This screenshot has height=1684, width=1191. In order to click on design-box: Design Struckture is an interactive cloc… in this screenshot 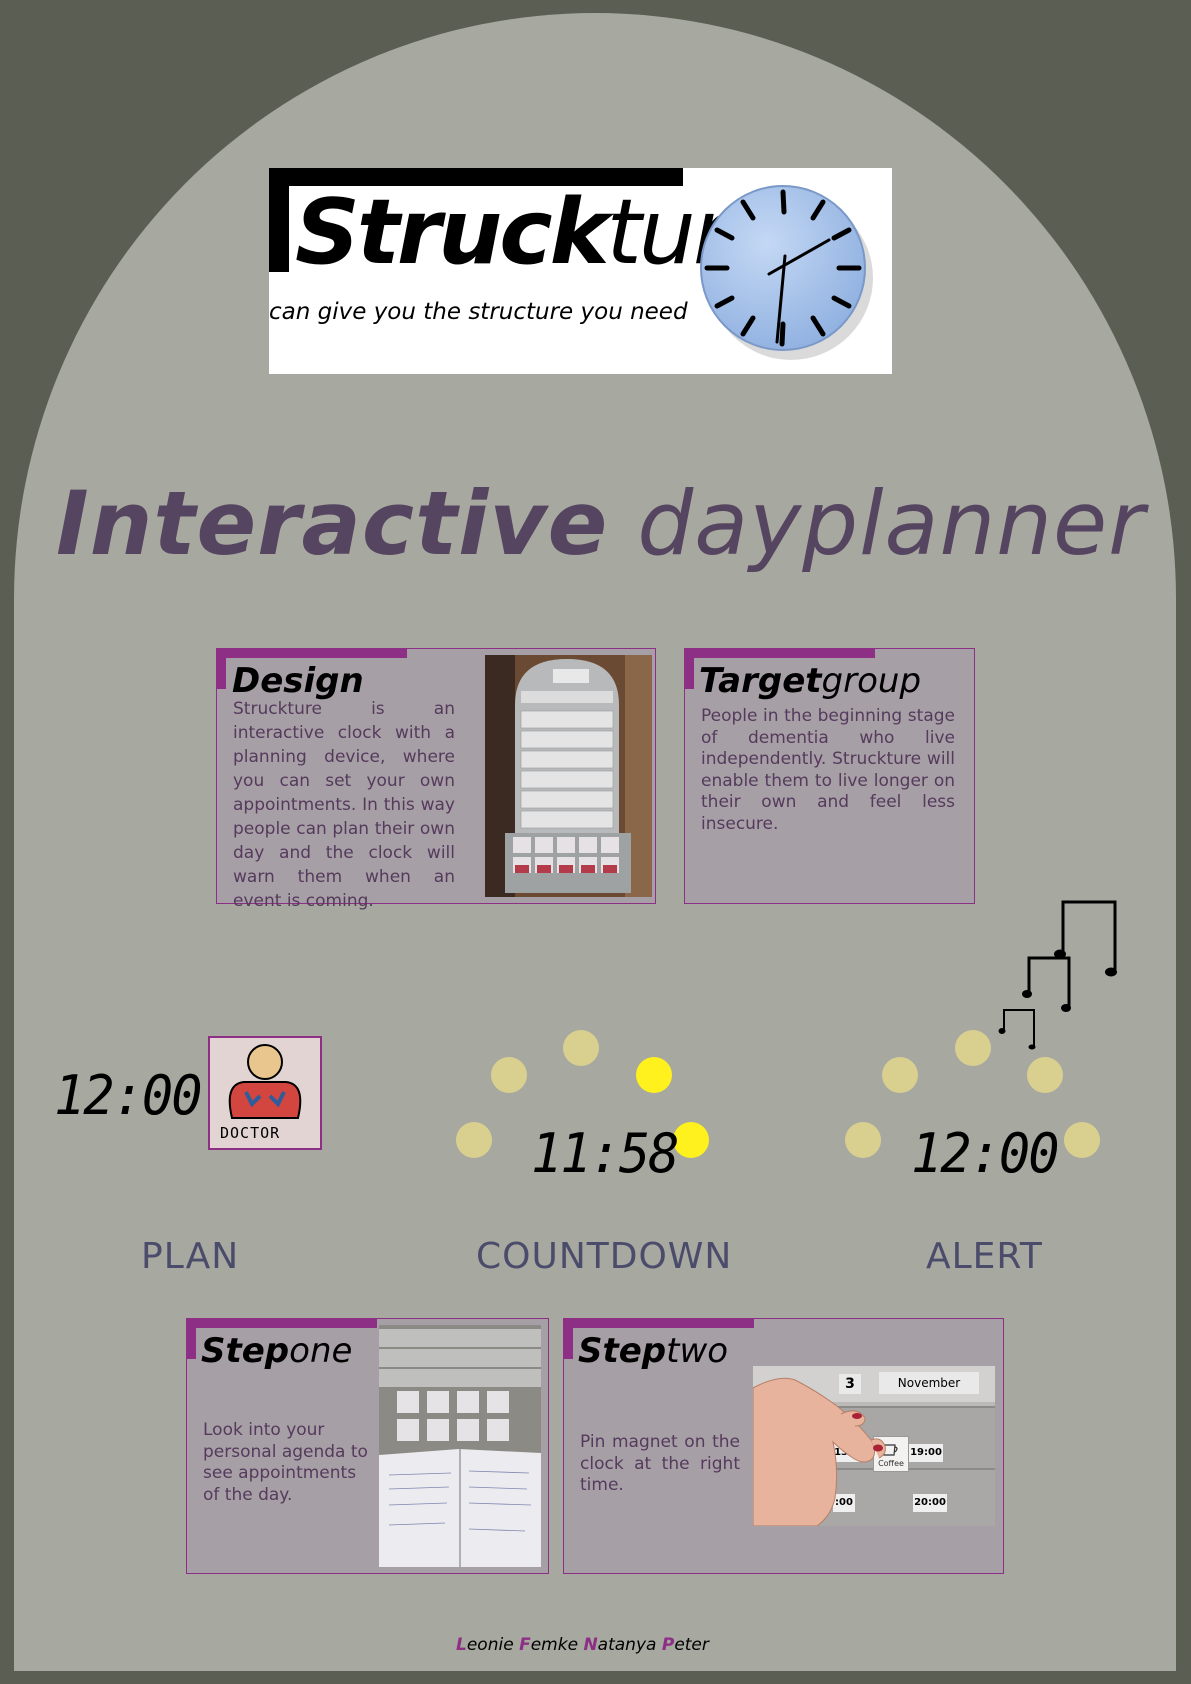, I will do `click(436, 779)`.